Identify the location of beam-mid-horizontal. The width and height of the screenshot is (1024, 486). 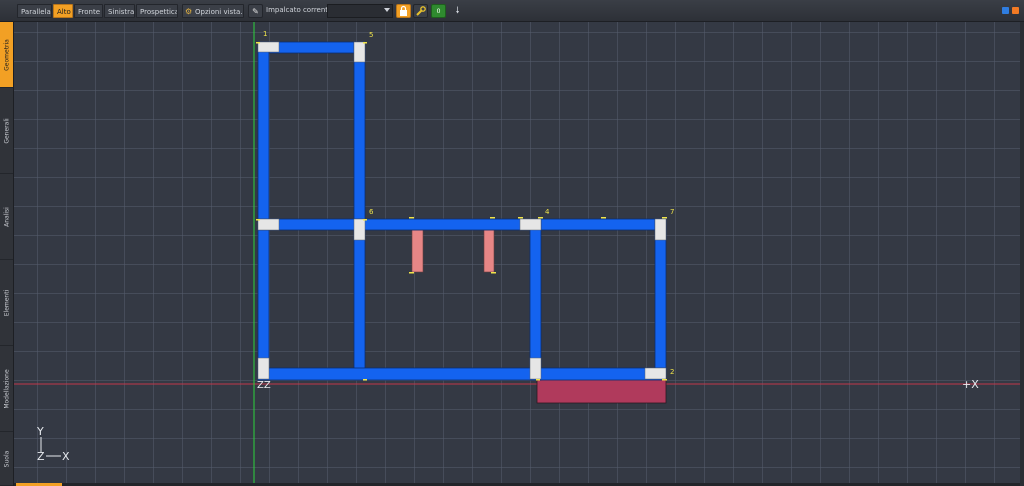
(462, 224).